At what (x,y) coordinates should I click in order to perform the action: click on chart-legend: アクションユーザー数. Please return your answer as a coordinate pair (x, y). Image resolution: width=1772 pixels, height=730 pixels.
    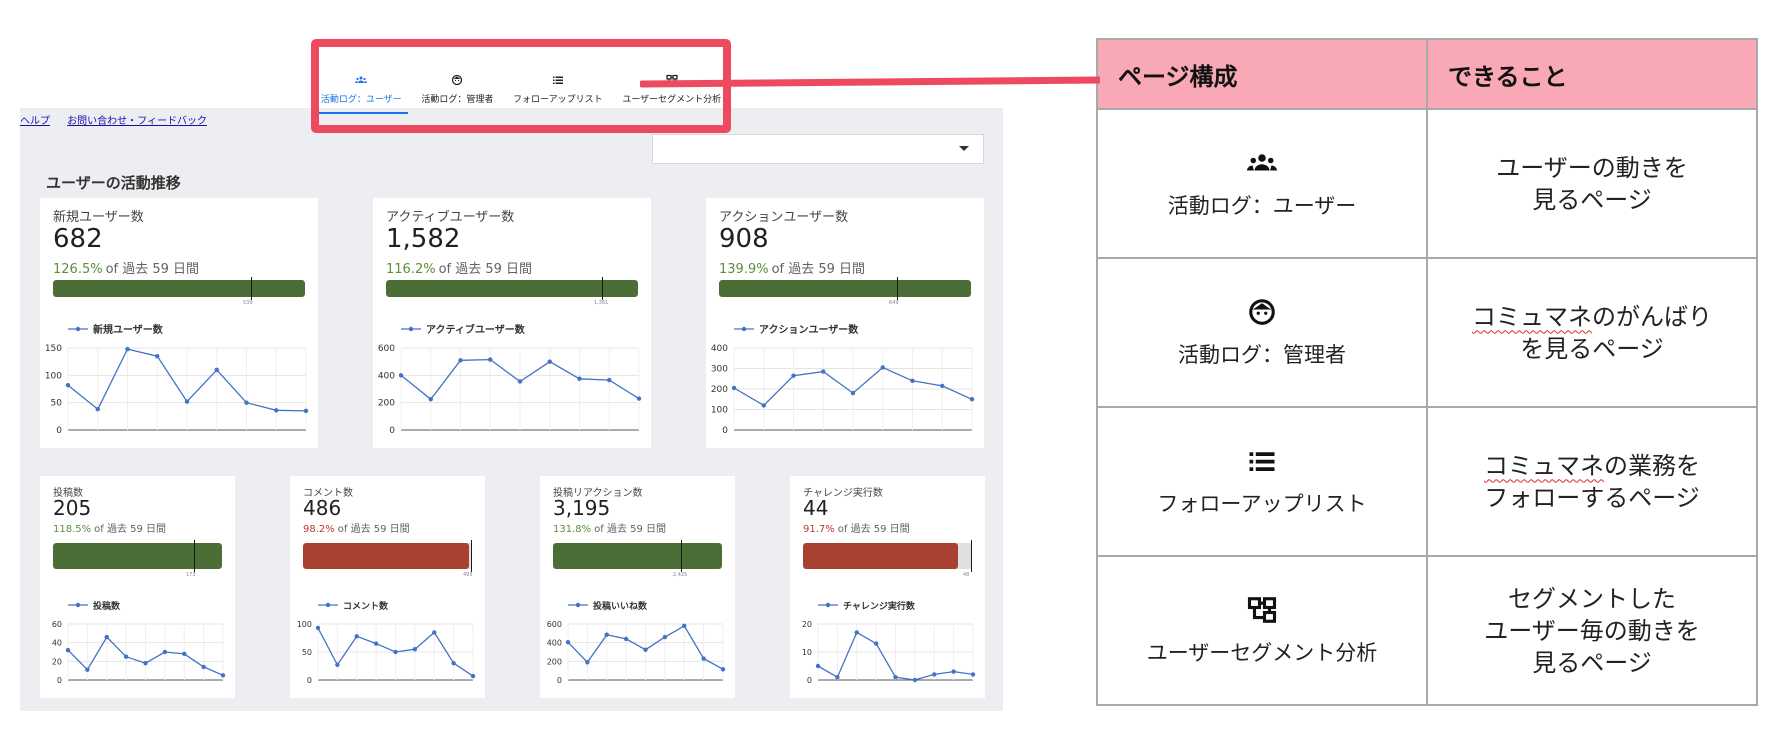
    Looking at the image, I should click on (796, 329).